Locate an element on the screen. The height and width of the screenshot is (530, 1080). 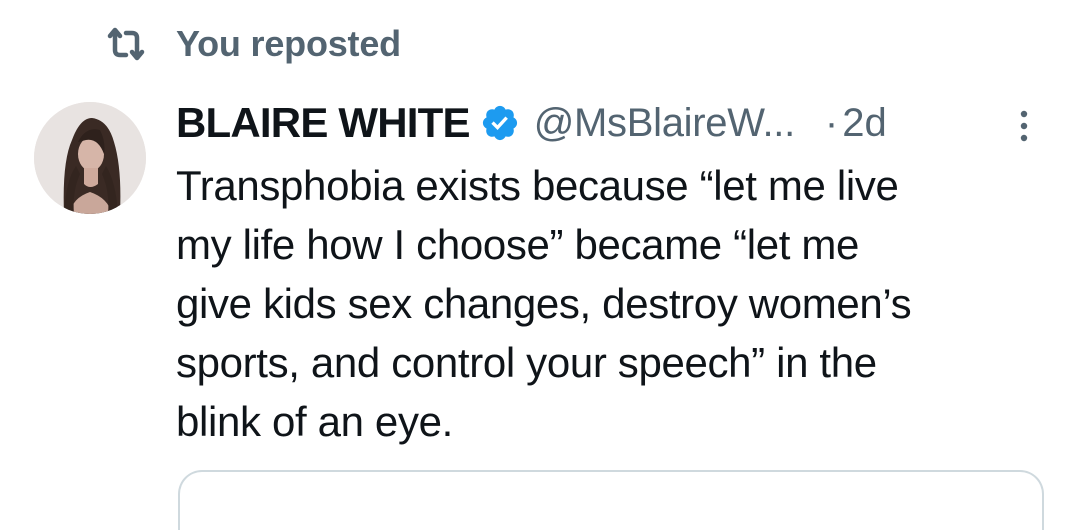
avatar is located at coordinates (90, 158).